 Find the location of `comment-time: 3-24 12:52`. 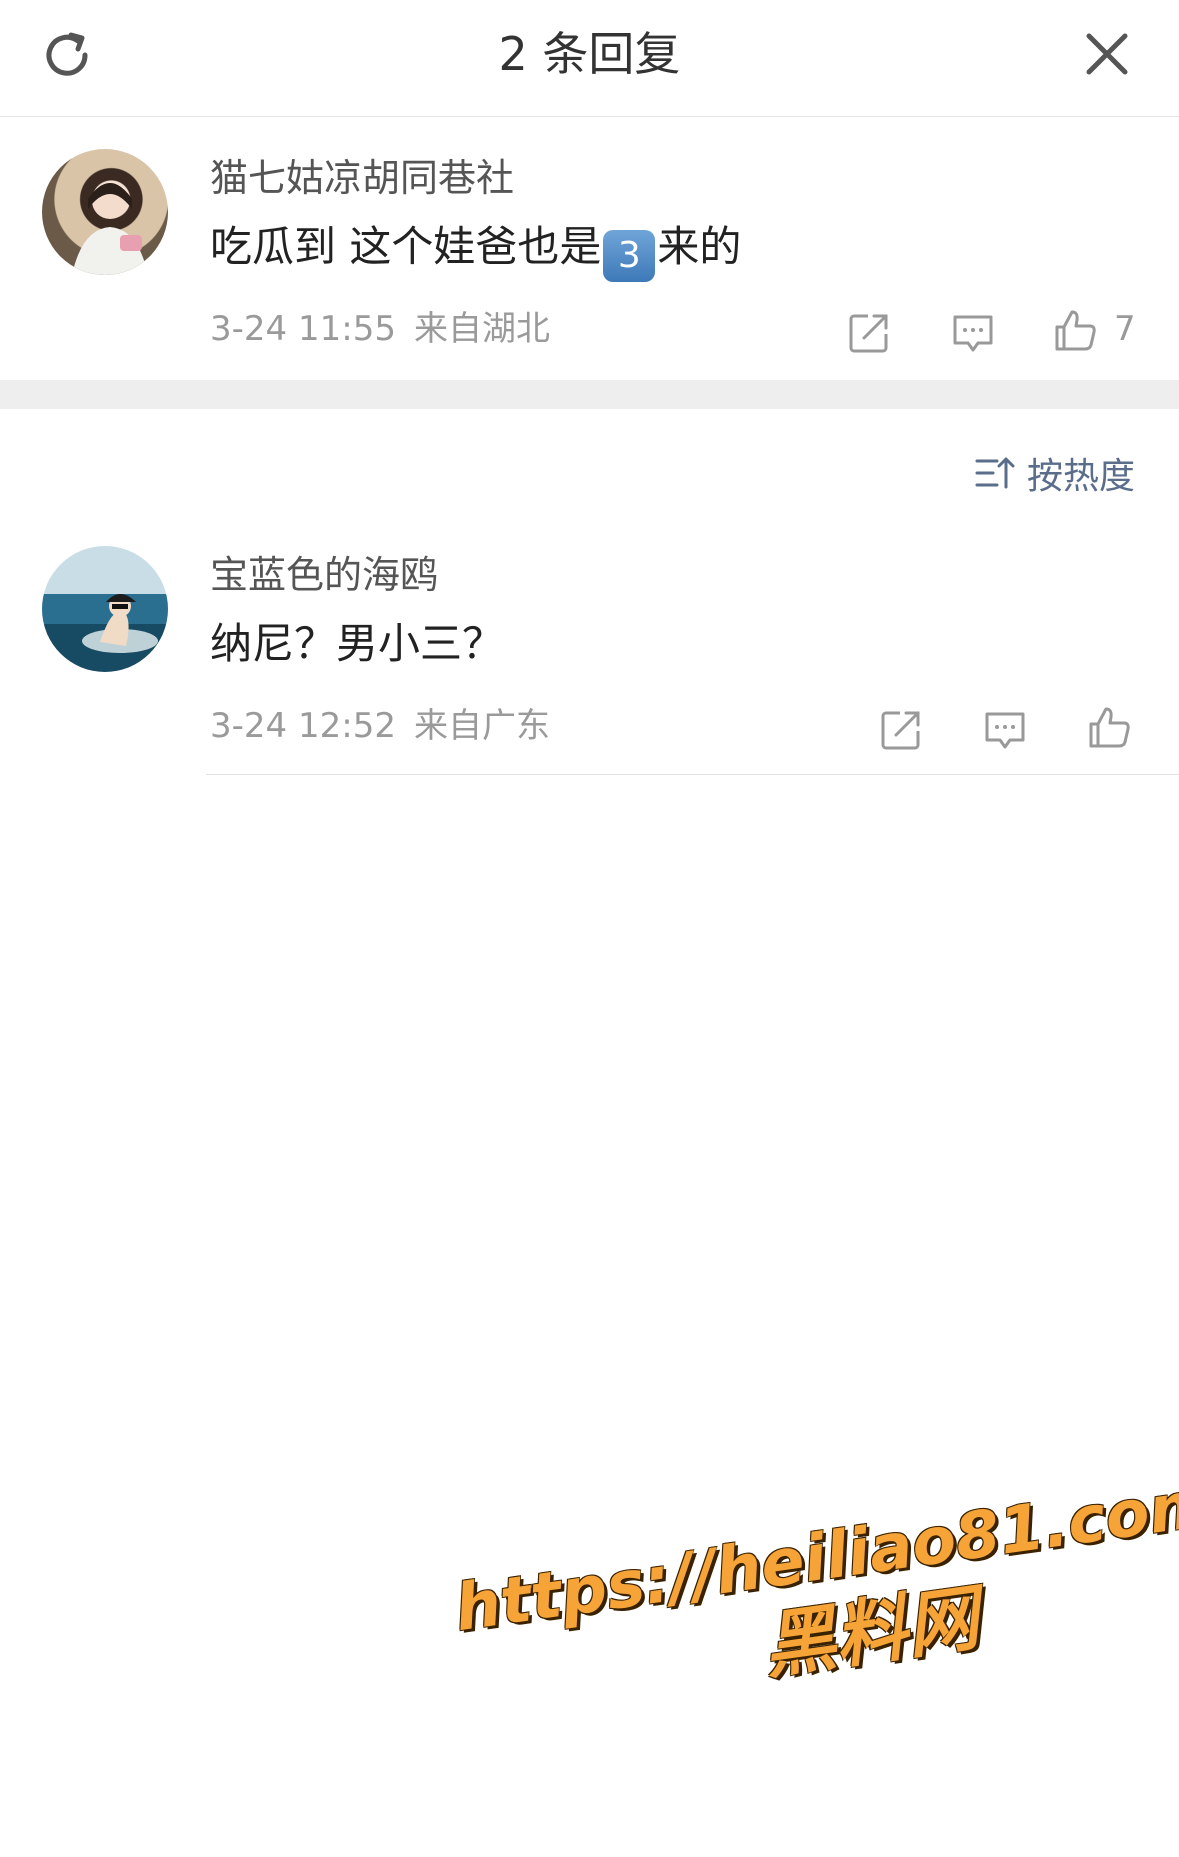

comment-time: 3-24 12:52 is located at coordinates (303, 726).